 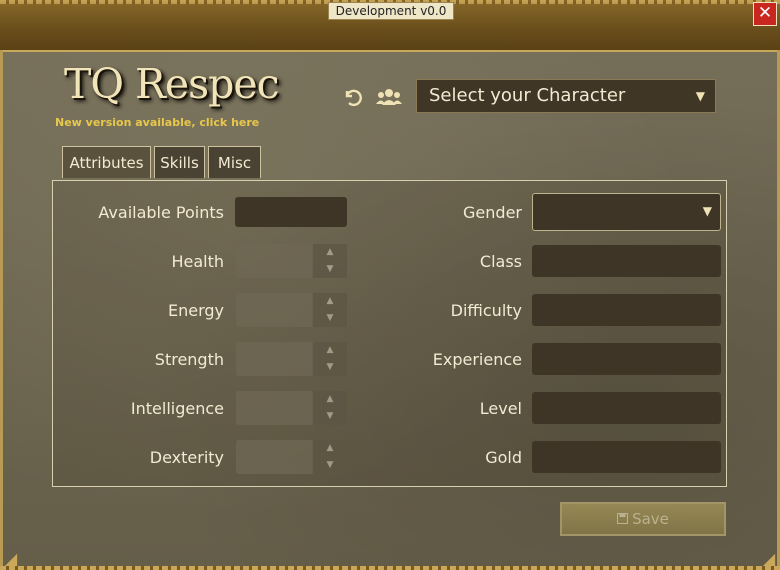 What do you see at coordinates (650, 519) in the screenshot?
I see `save-label: Save` at bounding box center [650, 519].